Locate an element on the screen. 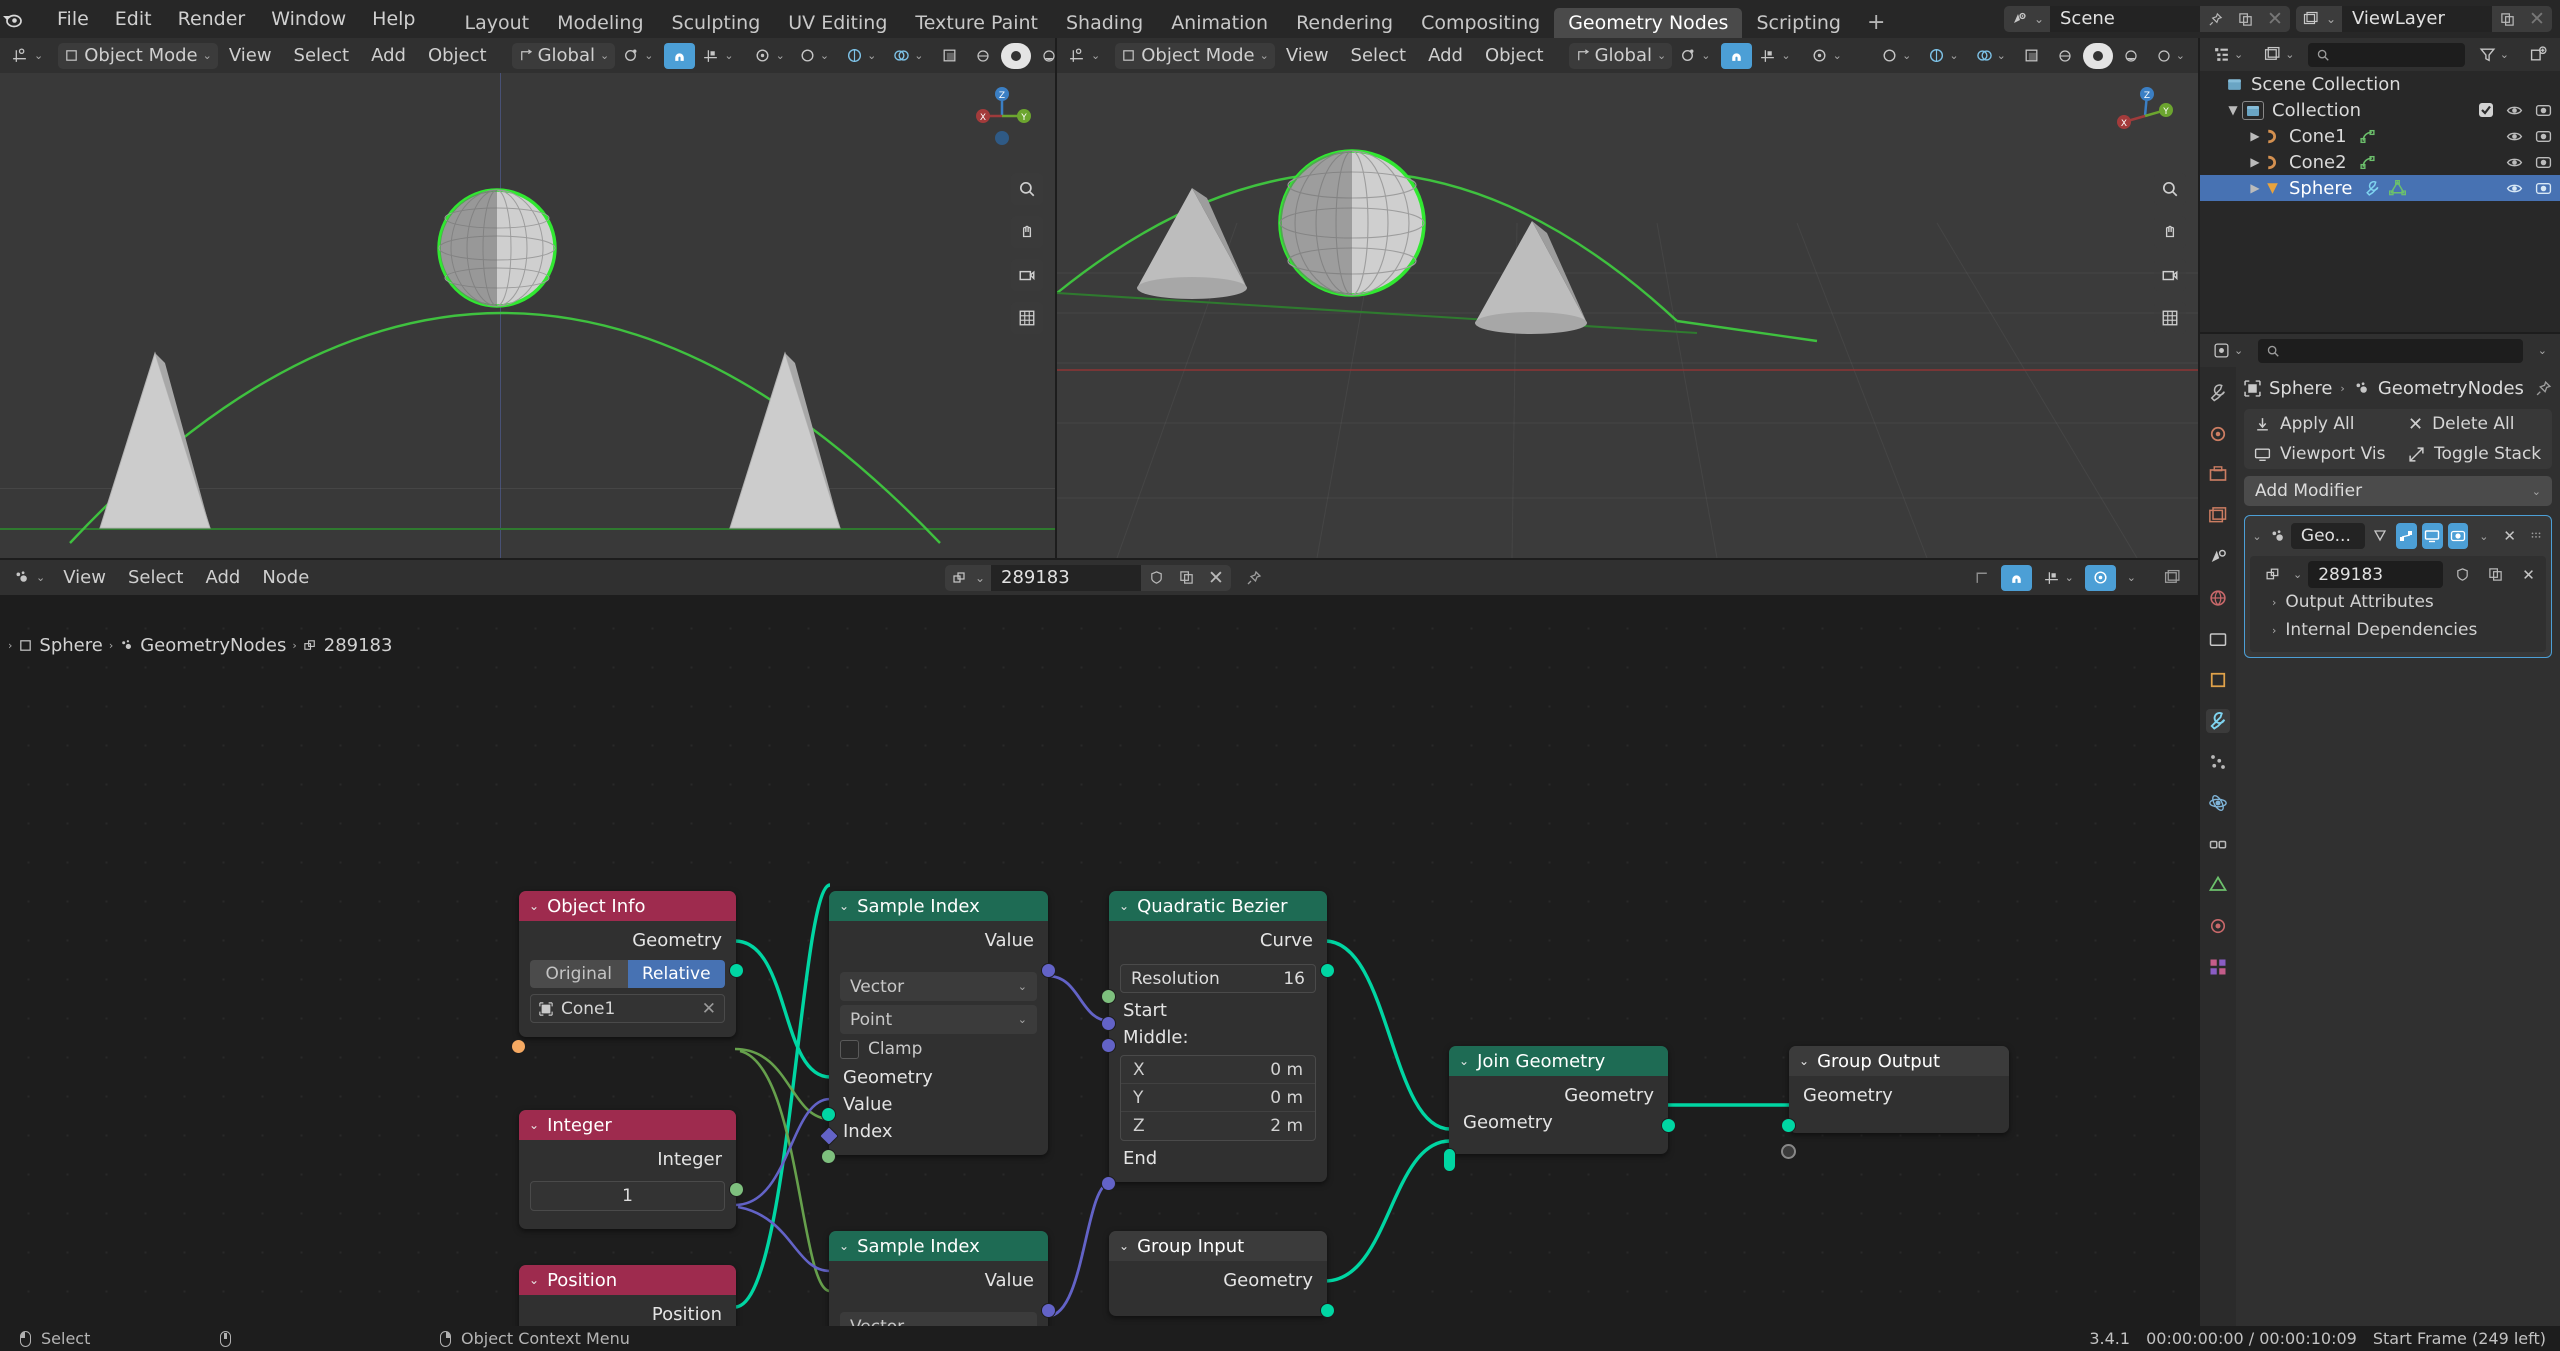  viewport-menu-add: Add is located at coordinates (388, 55).